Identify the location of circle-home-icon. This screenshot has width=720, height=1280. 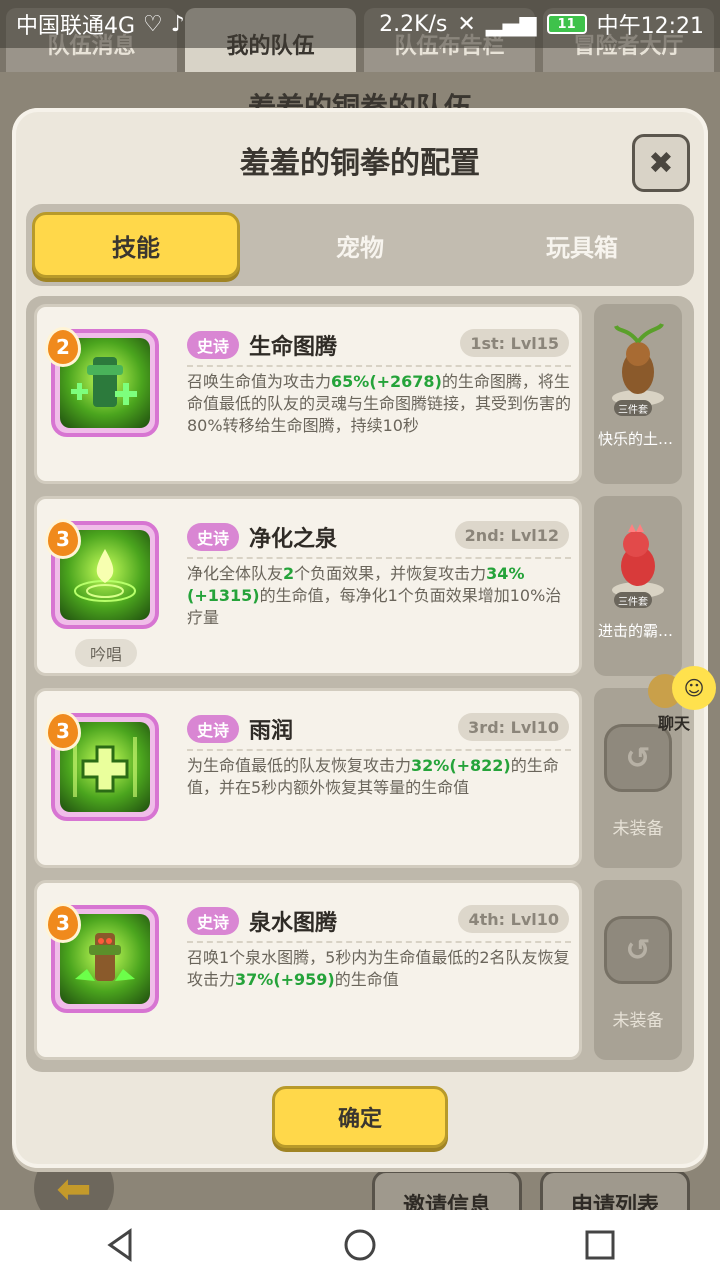
(360, 1245).